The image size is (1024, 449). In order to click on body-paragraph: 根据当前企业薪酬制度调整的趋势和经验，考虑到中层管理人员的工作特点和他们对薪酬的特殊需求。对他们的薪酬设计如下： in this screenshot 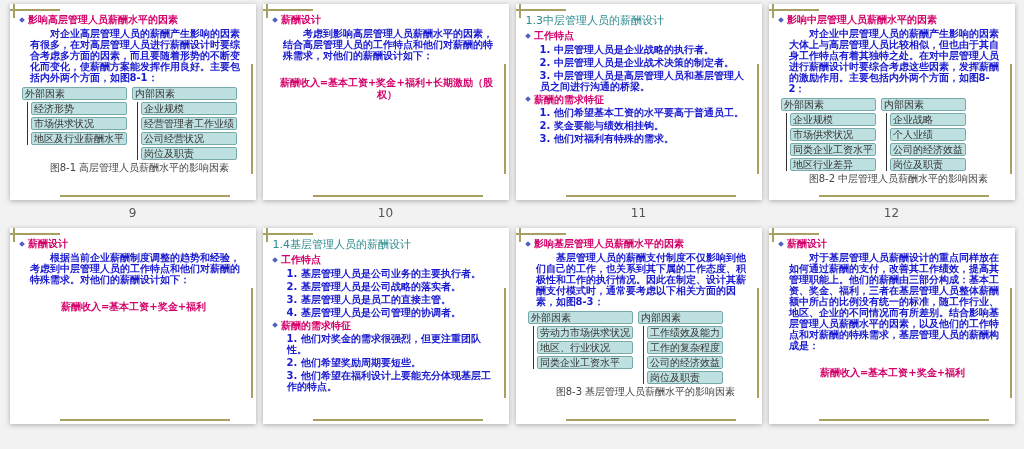, I will do `click(135, 268)`.